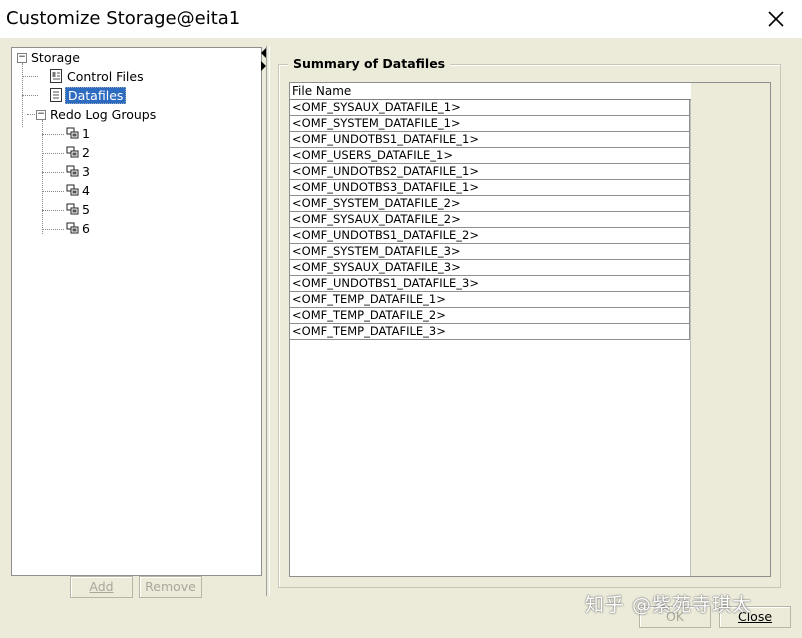 The height and width of the screenshot is (638, 802). Describe the element at coordinates (490, 316) in the screenshot. I see `table-row: <OMF_TEMP_DATAFILE_2>` at that location.